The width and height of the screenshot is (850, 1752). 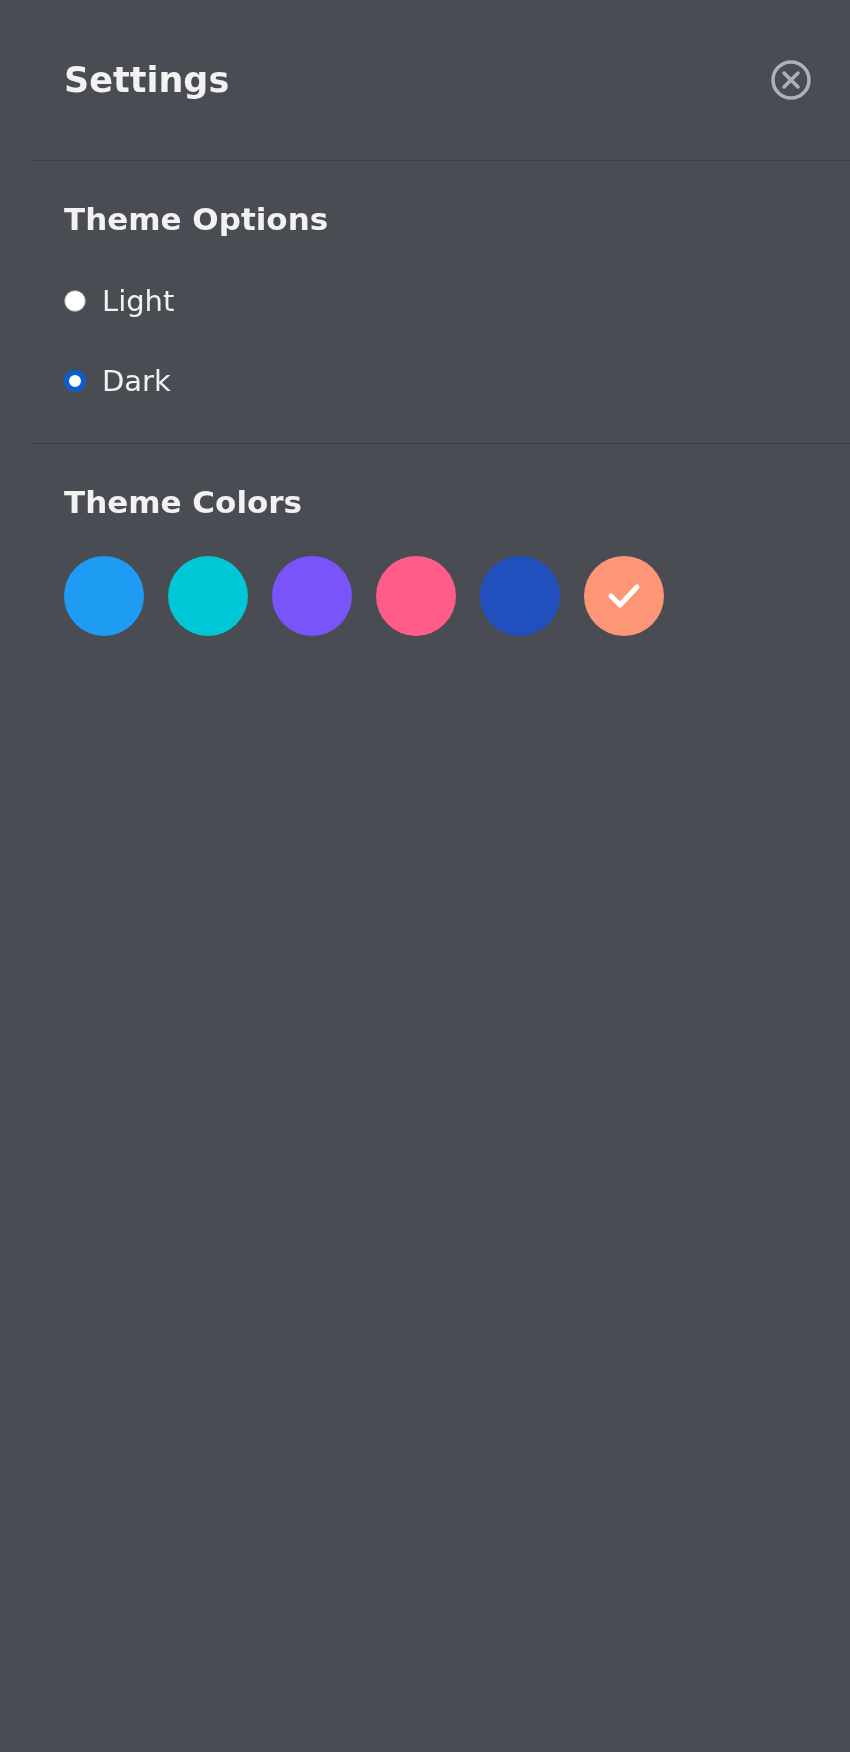 I want to click on panel-title: Settings, so click(x=147, y=80).